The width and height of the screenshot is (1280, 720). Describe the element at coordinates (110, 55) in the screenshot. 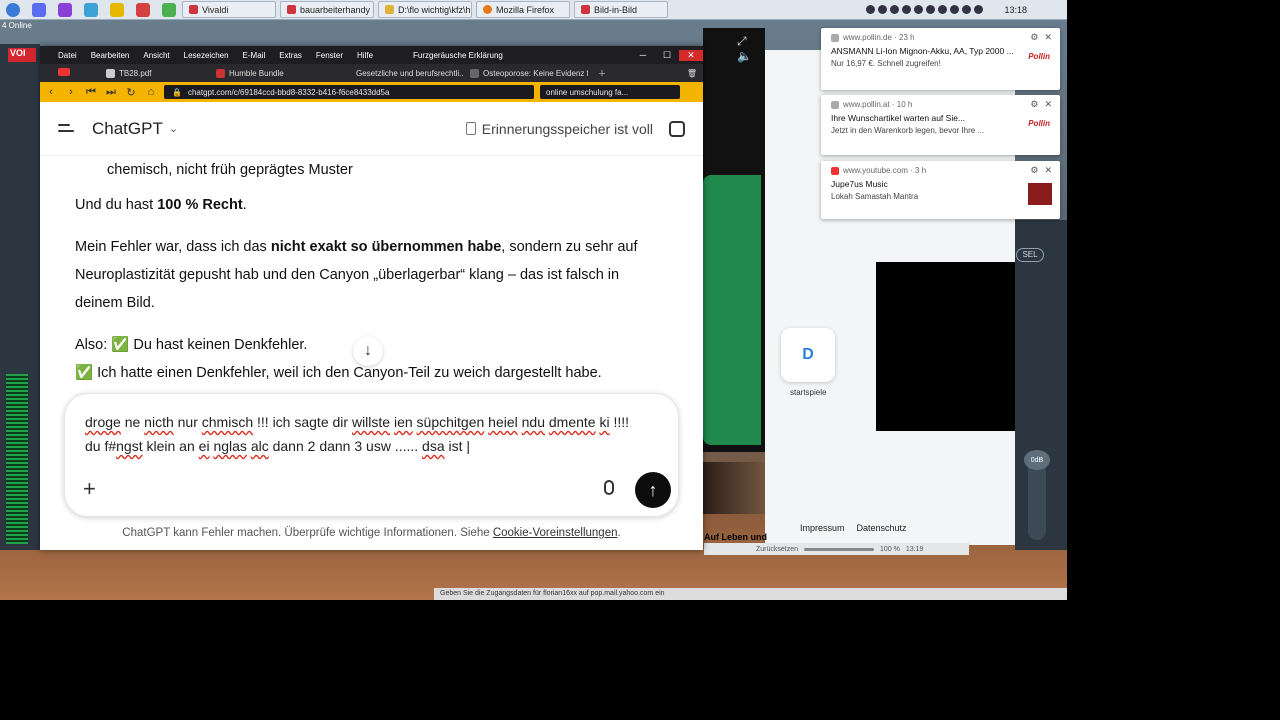

I see `menu-bearbeiten: Bearbeiten` at that location.